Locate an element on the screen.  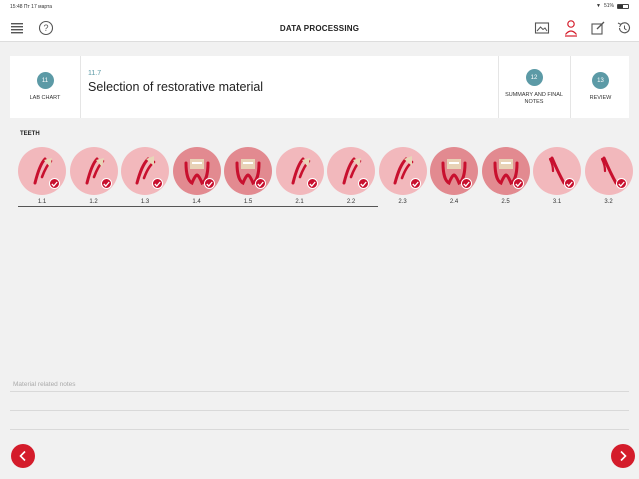
person-icon is located at coordinates (571, 28).